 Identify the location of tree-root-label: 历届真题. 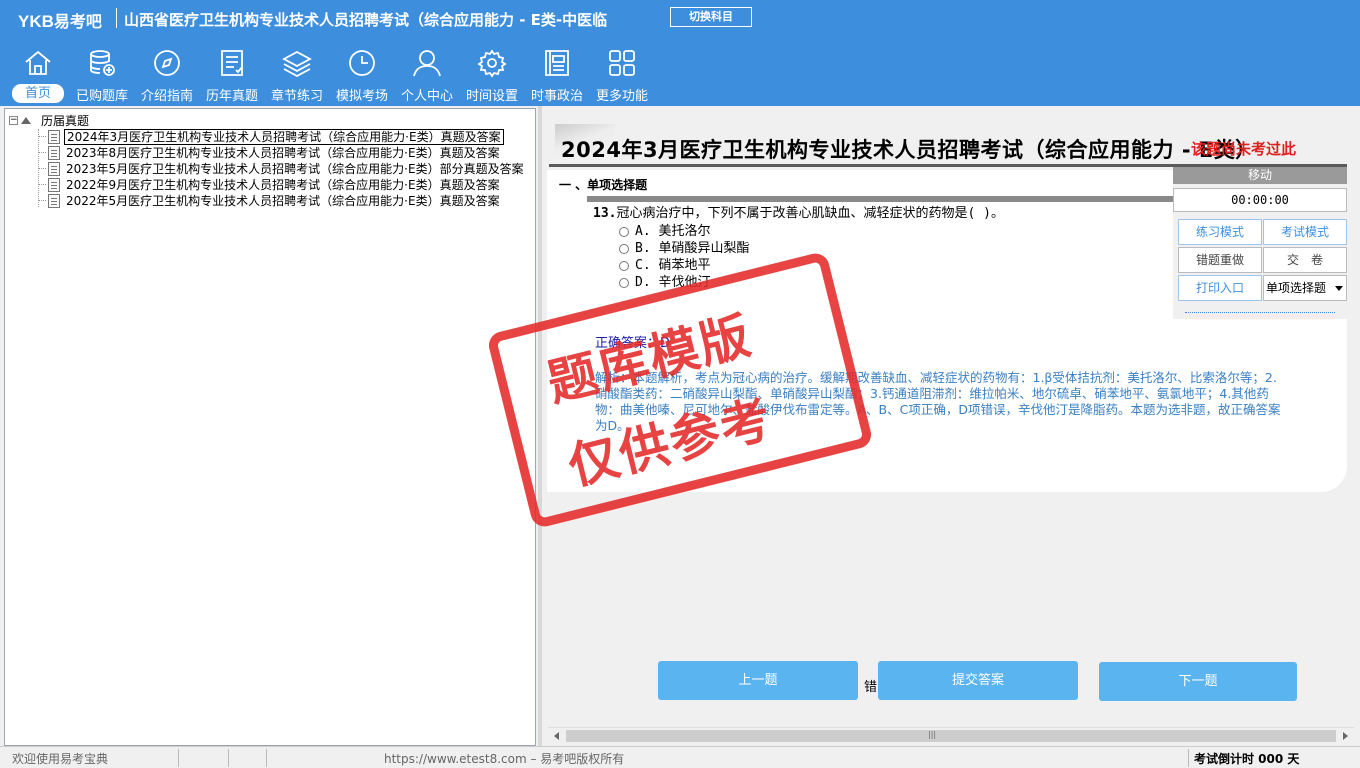
(65, 121).